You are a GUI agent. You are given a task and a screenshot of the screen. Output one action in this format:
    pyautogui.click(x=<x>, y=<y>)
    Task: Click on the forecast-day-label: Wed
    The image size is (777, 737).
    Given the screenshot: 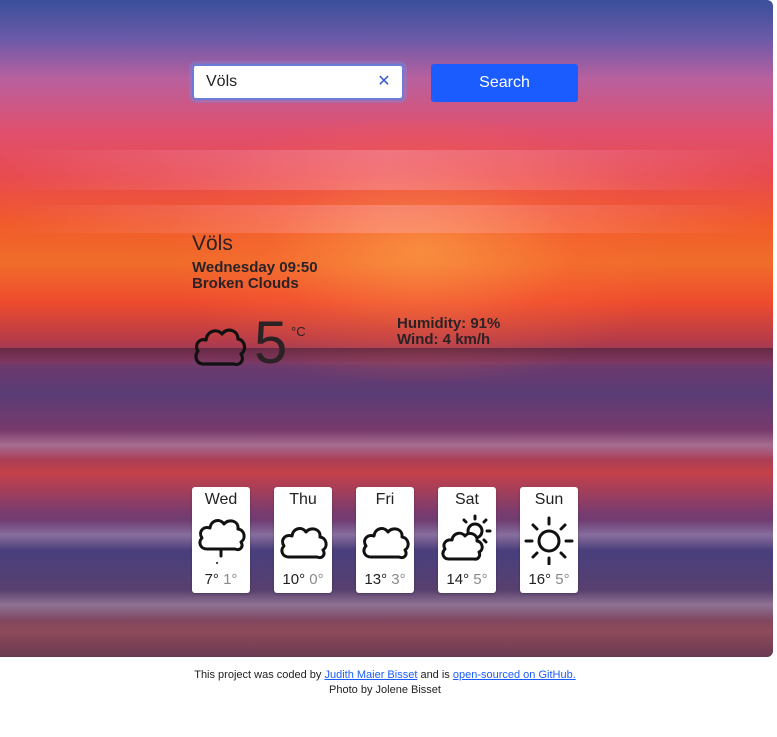 What is the action you would take?
    pyautogui.click(x=221, y=499)
    